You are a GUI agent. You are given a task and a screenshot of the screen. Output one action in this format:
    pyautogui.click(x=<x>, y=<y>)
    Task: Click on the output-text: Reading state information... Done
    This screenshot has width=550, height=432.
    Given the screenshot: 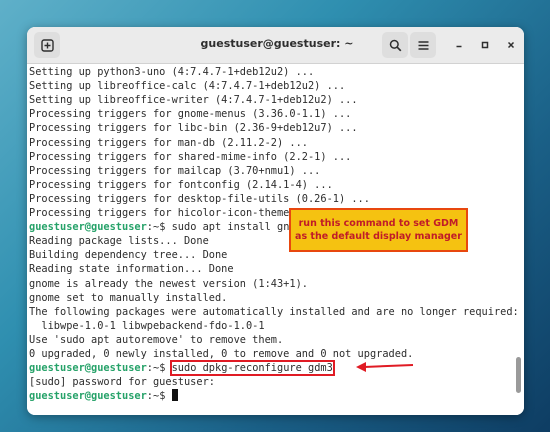 What is the action you would take?
    pyautogui.click(x=131, y=269)
    